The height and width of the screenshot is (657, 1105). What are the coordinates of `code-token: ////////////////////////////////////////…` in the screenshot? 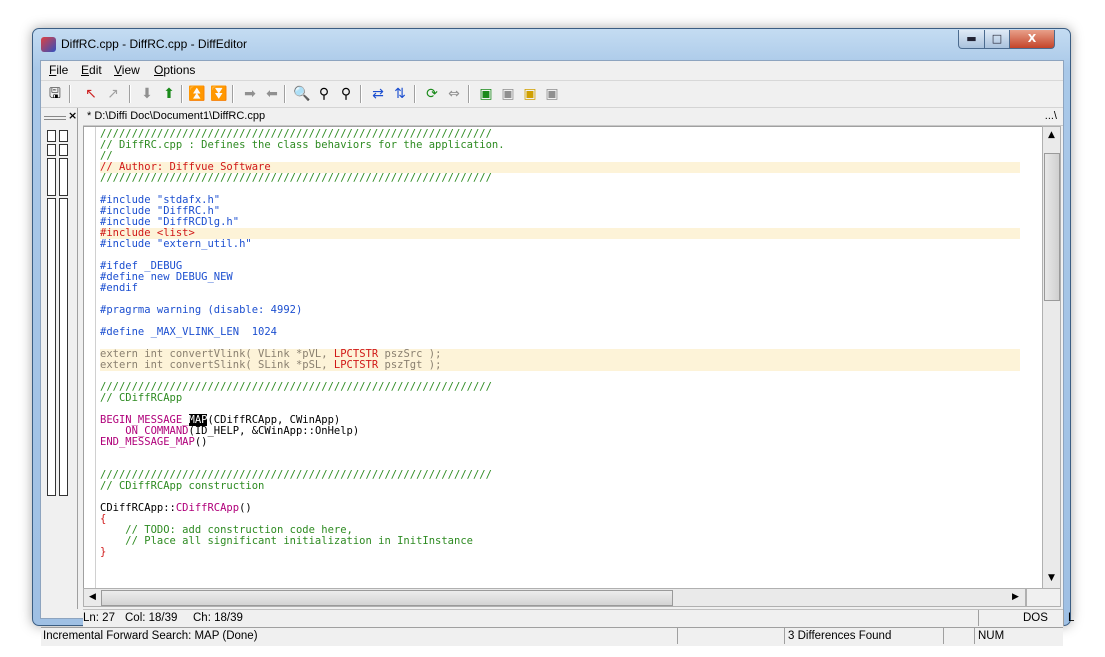 It's located at (296, 178).